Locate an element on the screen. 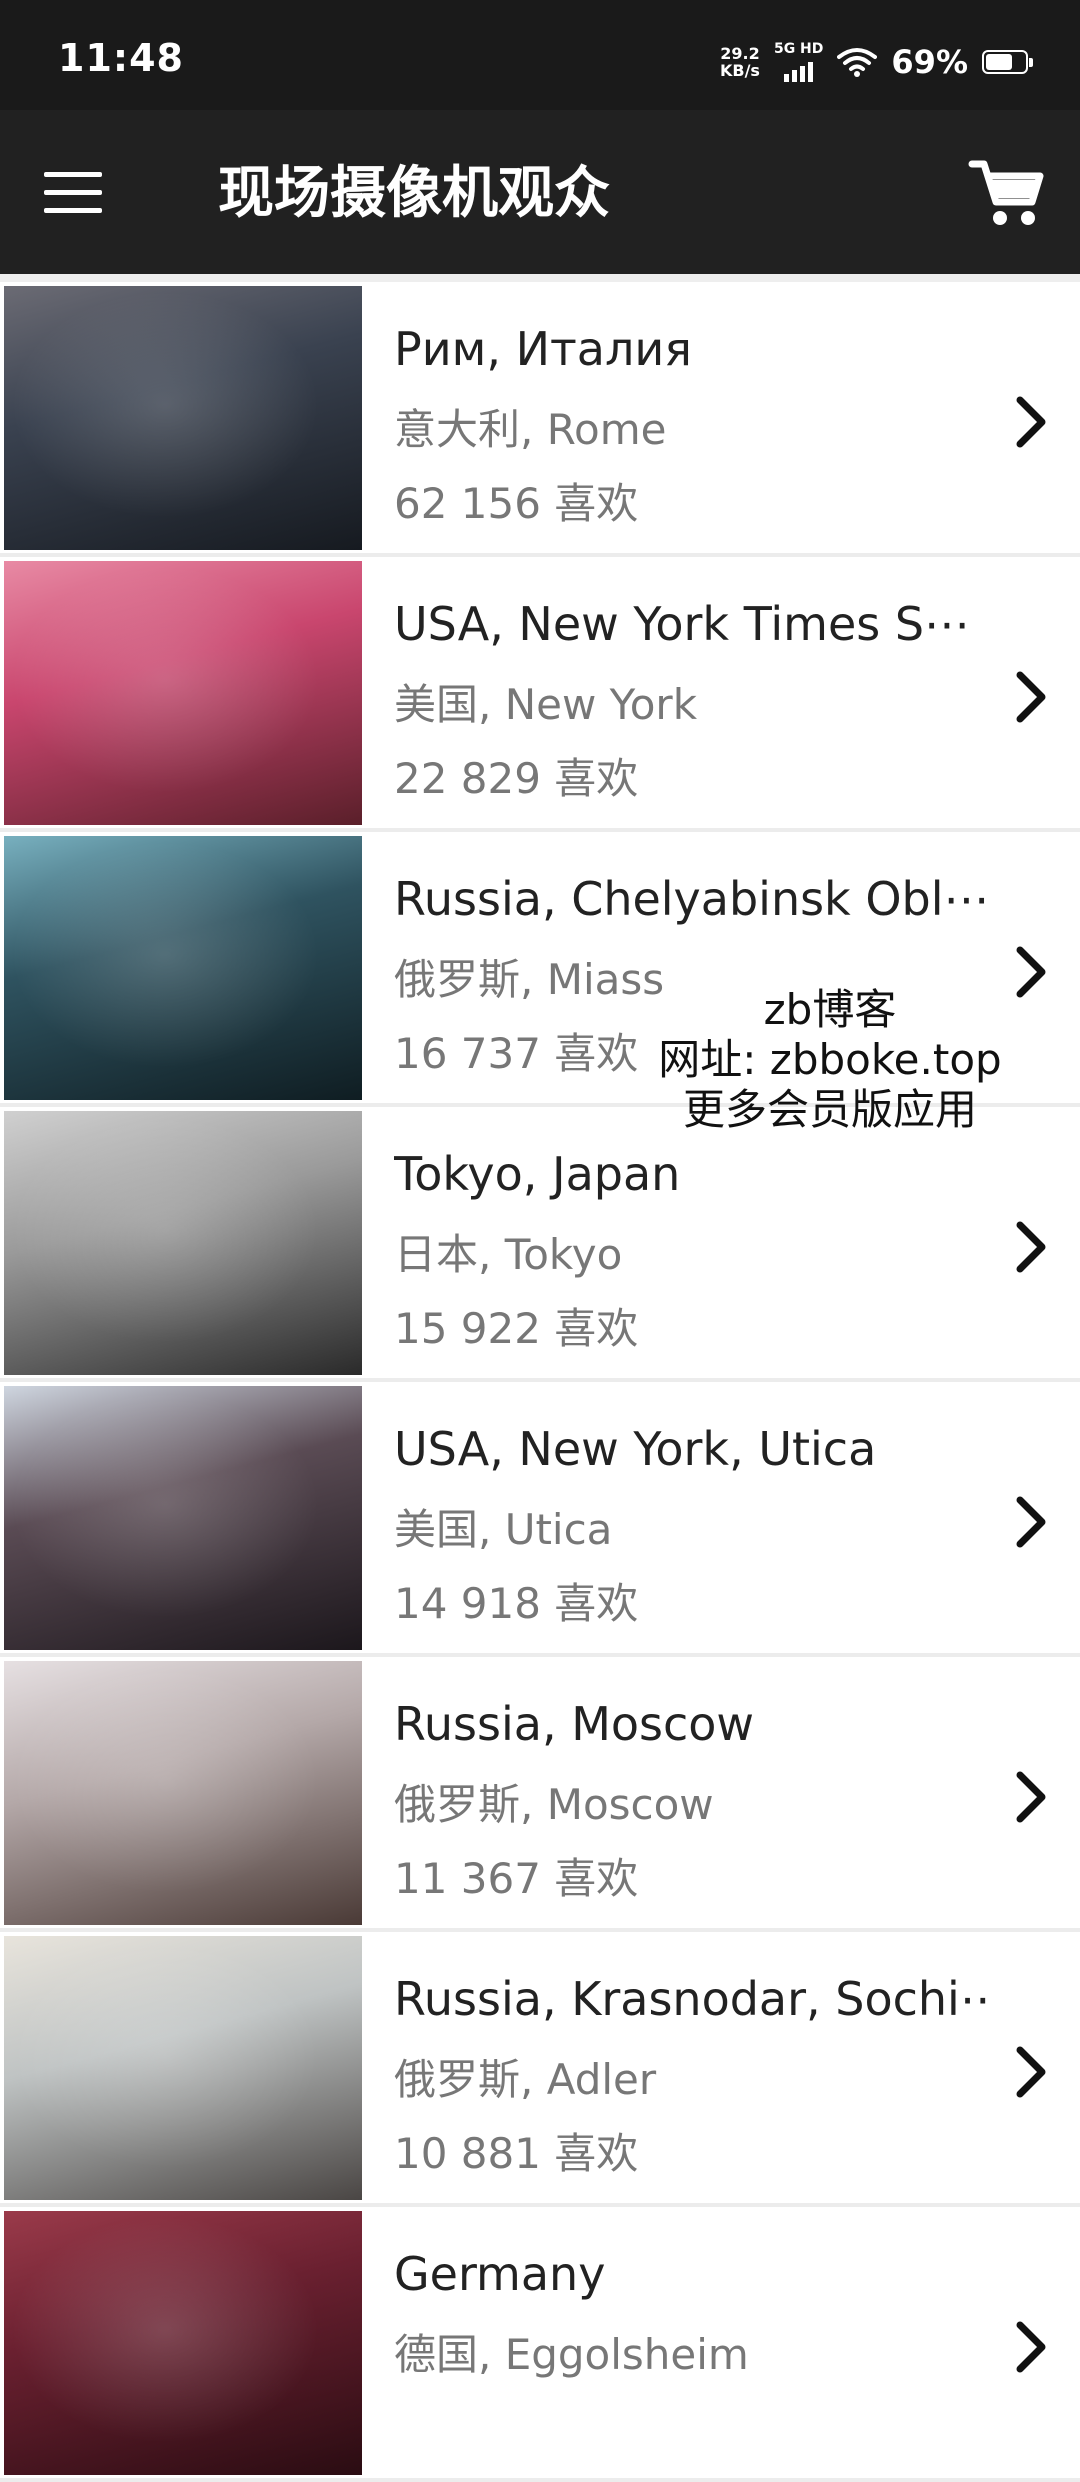 This screenshot has width=1080, height=2482. camera-location: 俄罗斯, Adler is located at coordinates (525, 2079).